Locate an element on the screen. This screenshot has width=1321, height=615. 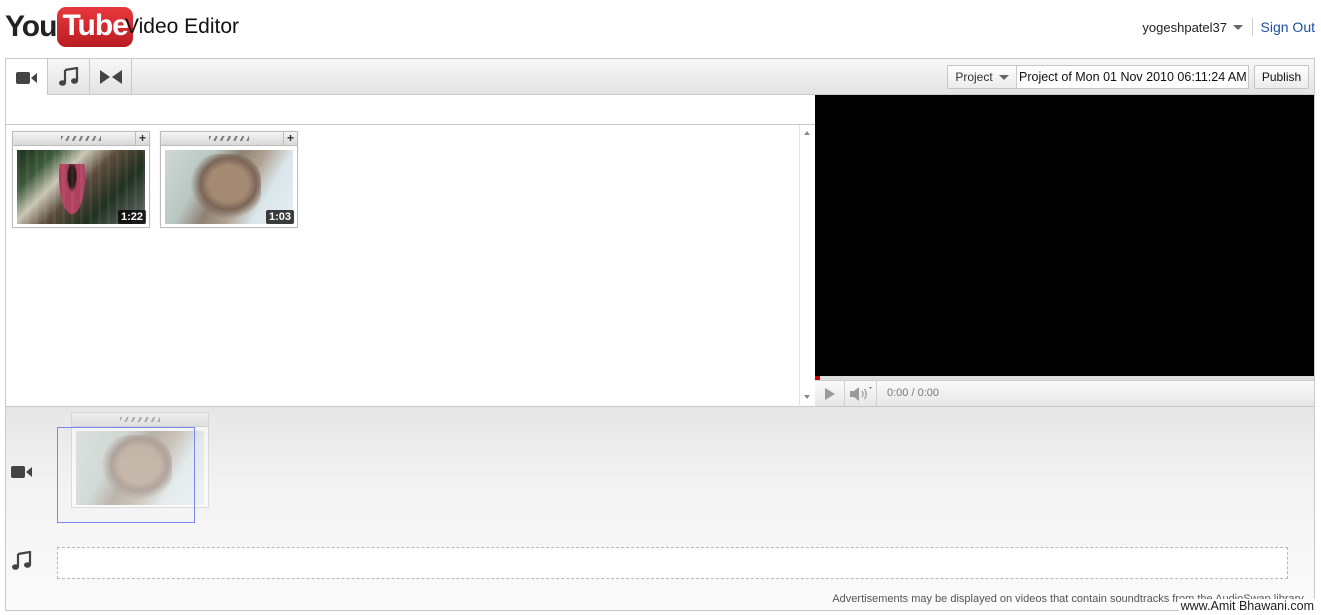
youtube-logo: You Tube is located at coordinates (69, 27).